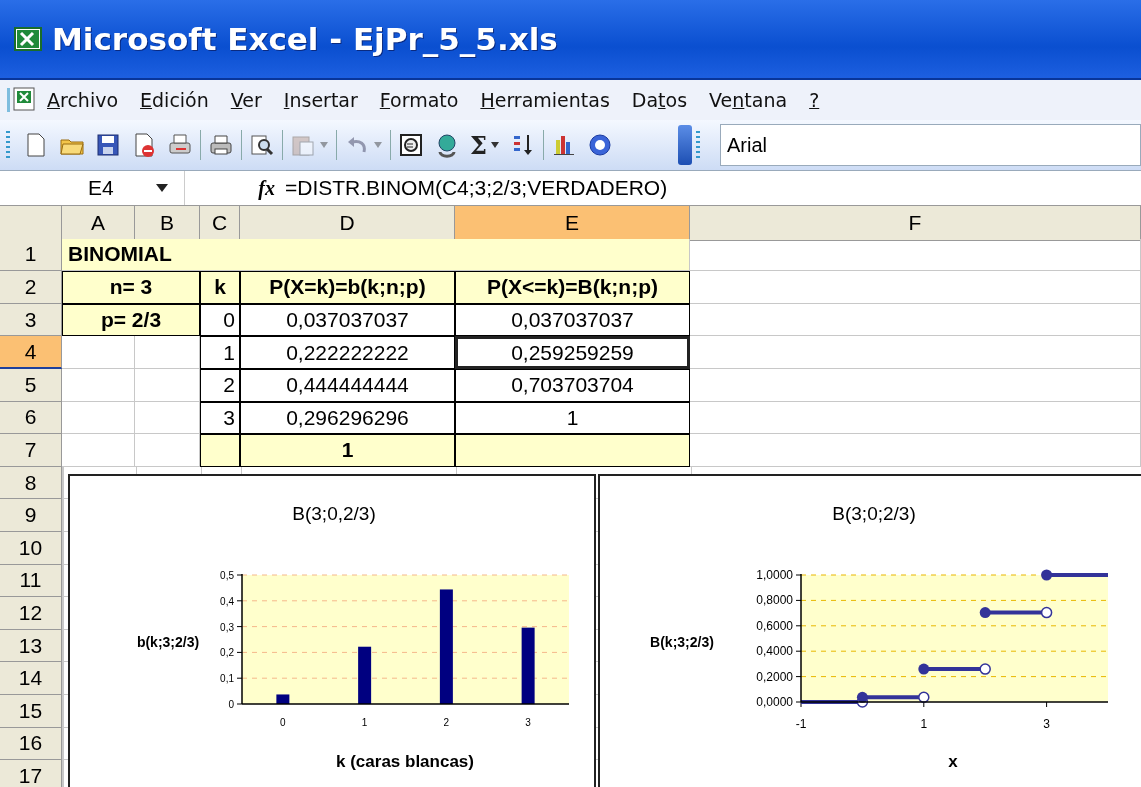 The width and height of the screenshot is (1141, 787). I want to click on column-header: B, so click(167, 223).